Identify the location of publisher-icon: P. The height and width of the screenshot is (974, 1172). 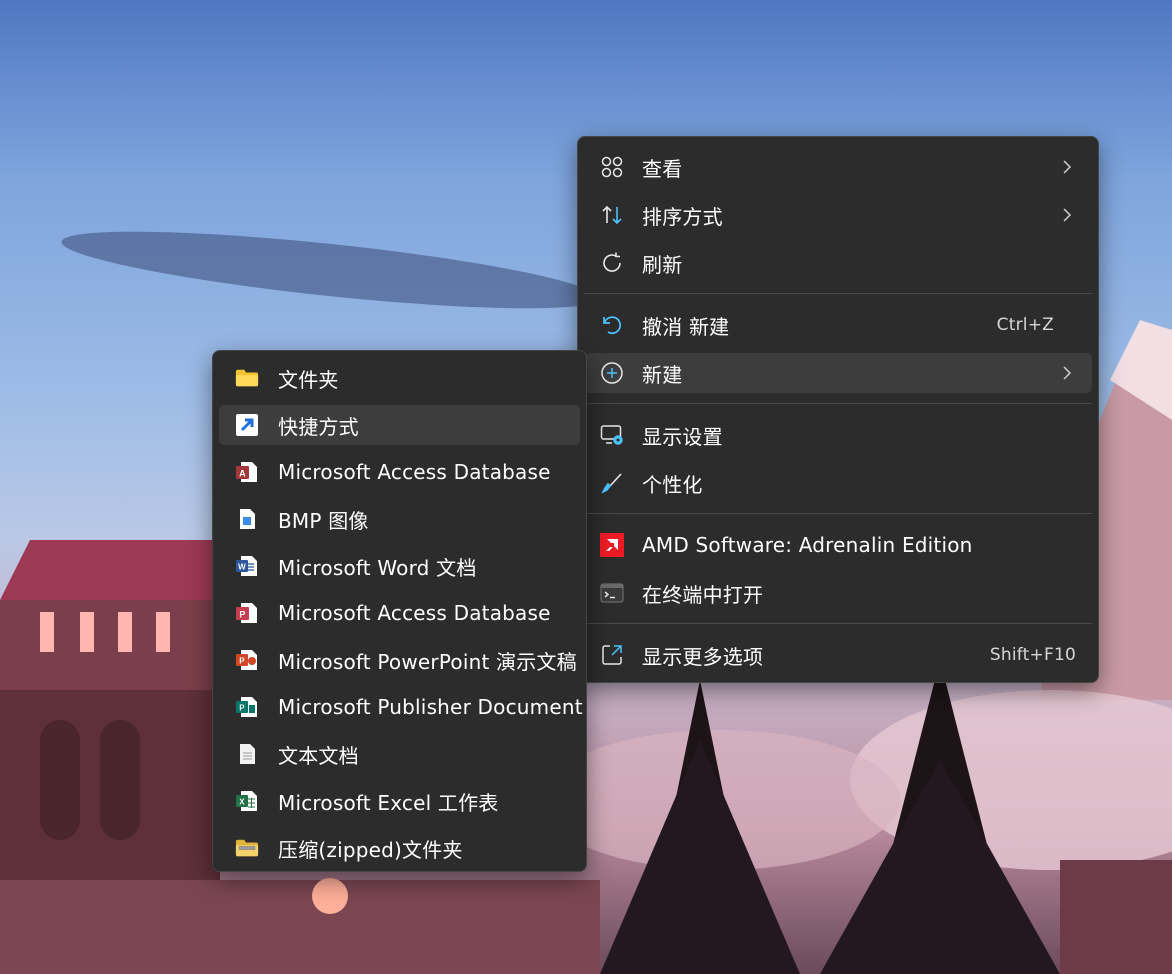
(247, 707).